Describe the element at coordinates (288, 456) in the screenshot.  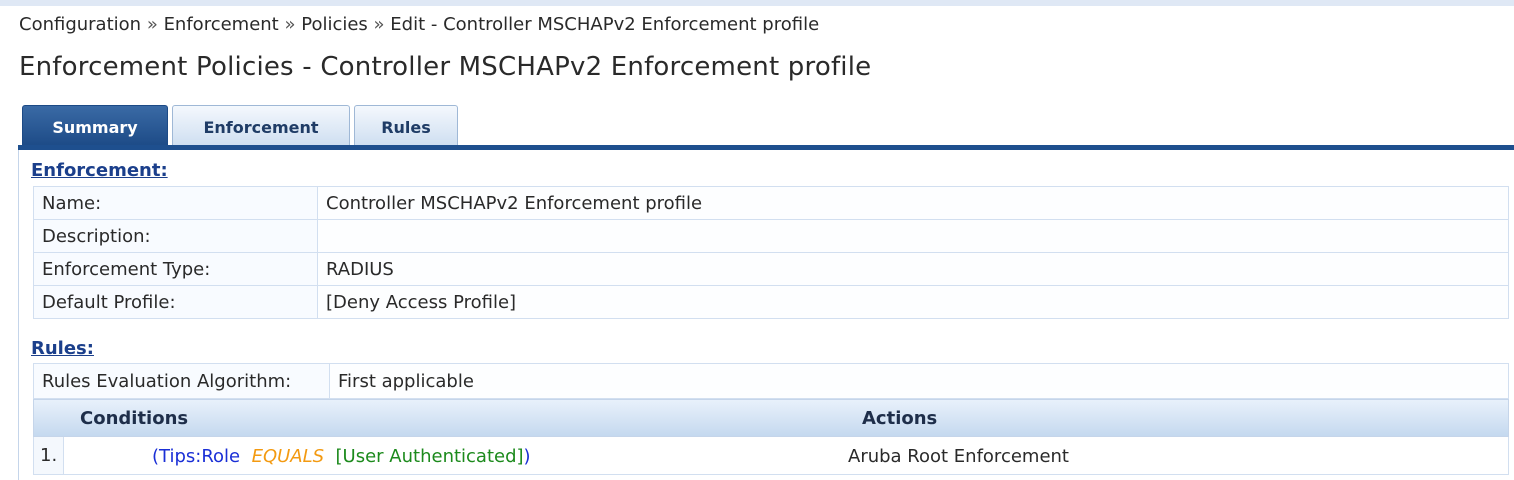
I see `condition-operator: EQUALS` at that location.